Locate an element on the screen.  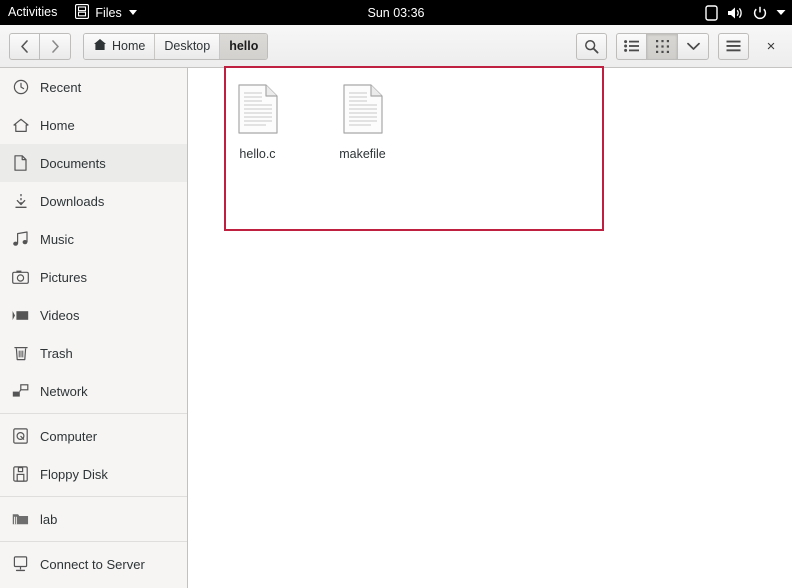
file-item: makefile is located at coordinates (362, 117).